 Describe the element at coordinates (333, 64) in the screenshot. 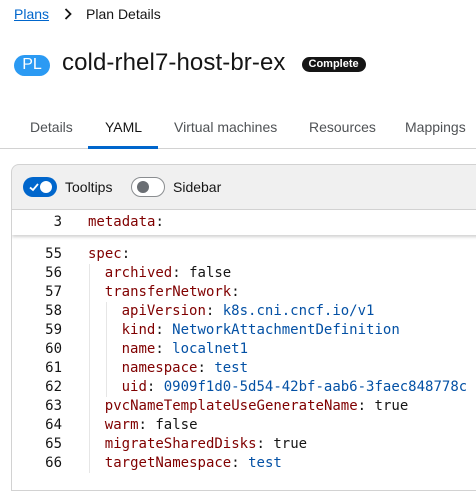

I see `status-badge: Complete` at that location.